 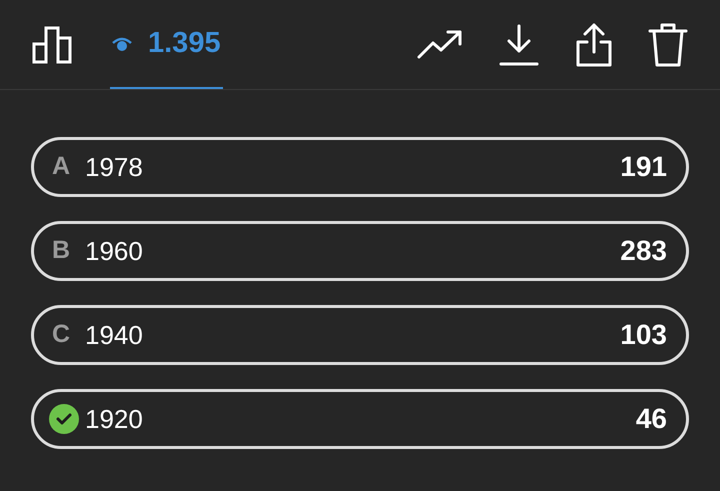 What do you see at coordinates (651, 419) in the screenshot?
I see `vote-count: 46` at bounding box center [651, 419].